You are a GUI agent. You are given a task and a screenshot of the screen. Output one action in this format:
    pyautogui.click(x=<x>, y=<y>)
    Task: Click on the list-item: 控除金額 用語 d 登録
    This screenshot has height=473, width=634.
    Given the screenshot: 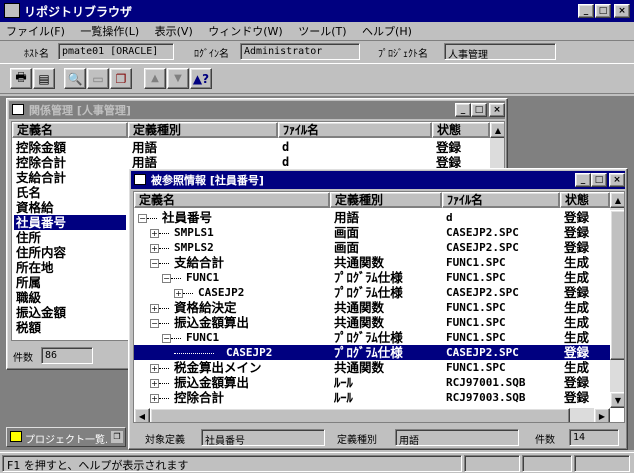 What is the action you would take?
    pyautogui.click(x=251, y=147)
    